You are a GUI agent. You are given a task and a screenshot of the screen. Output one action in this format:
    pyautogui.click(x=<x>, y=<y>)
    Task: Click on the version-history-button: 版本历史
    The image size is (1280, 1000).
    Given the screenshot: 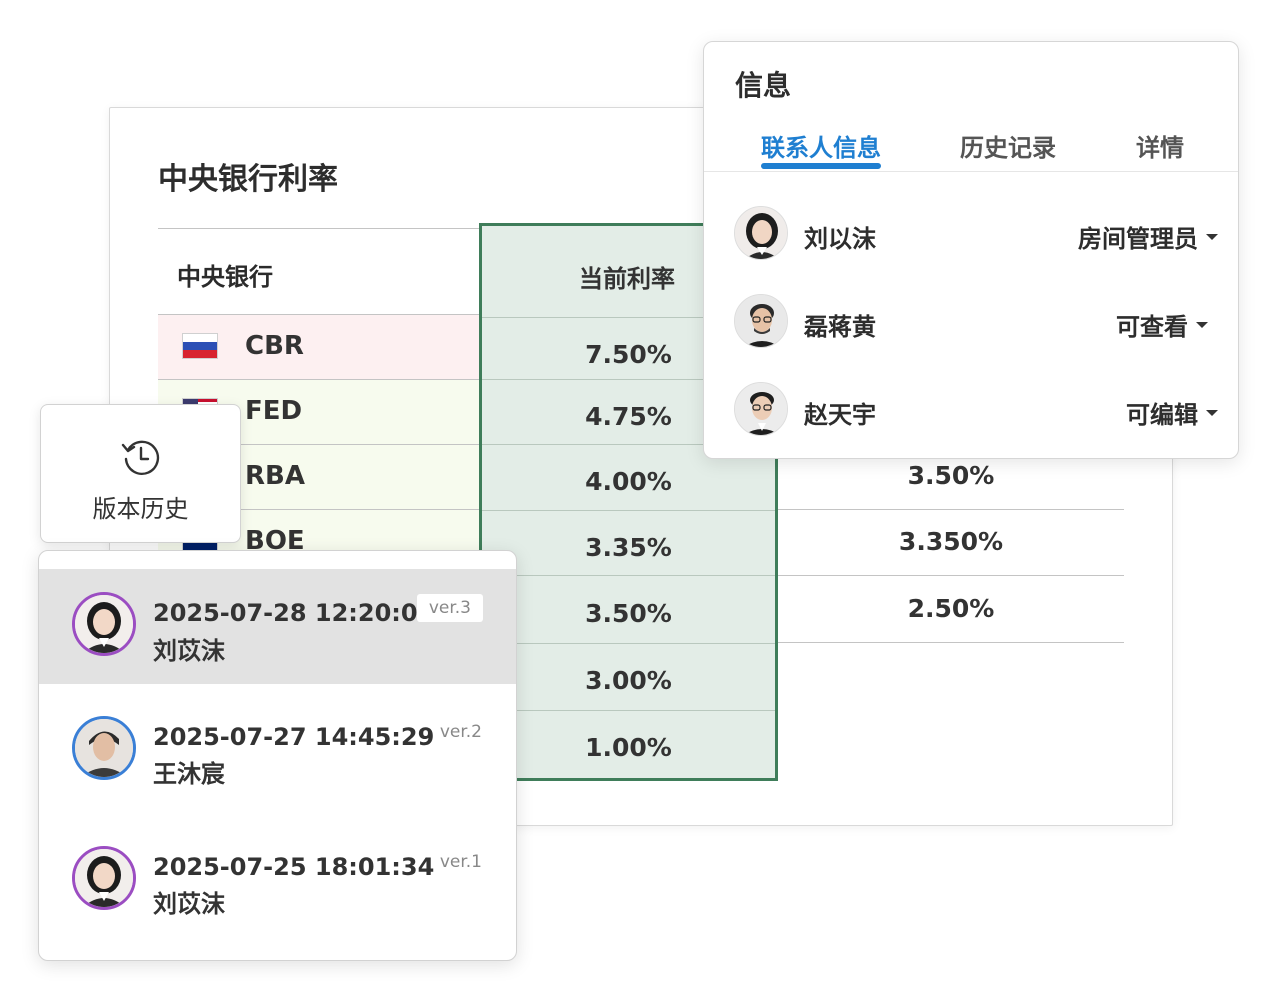 What is the action you would take?
    pyautogui.click(x=140, y=473)
    